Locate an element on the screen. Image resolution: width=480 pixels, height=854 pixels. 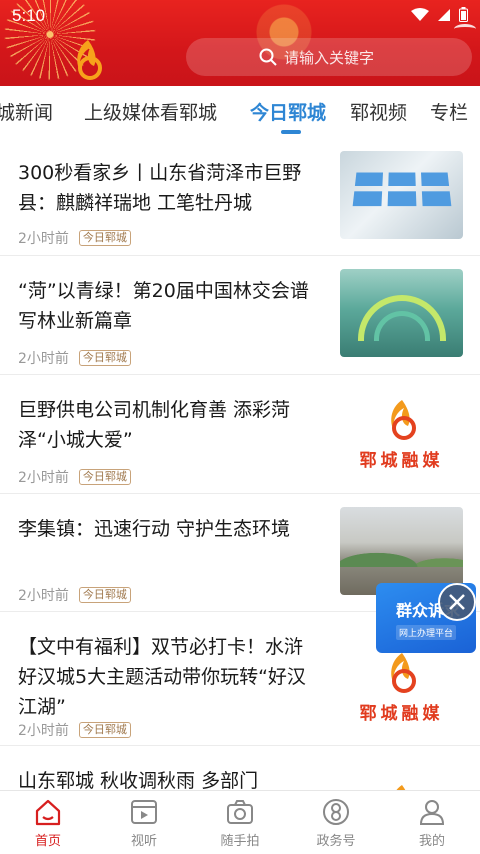
news-item: 山东郓城 秋收调秋雨 多部门 is located at coordinates (240, 768).